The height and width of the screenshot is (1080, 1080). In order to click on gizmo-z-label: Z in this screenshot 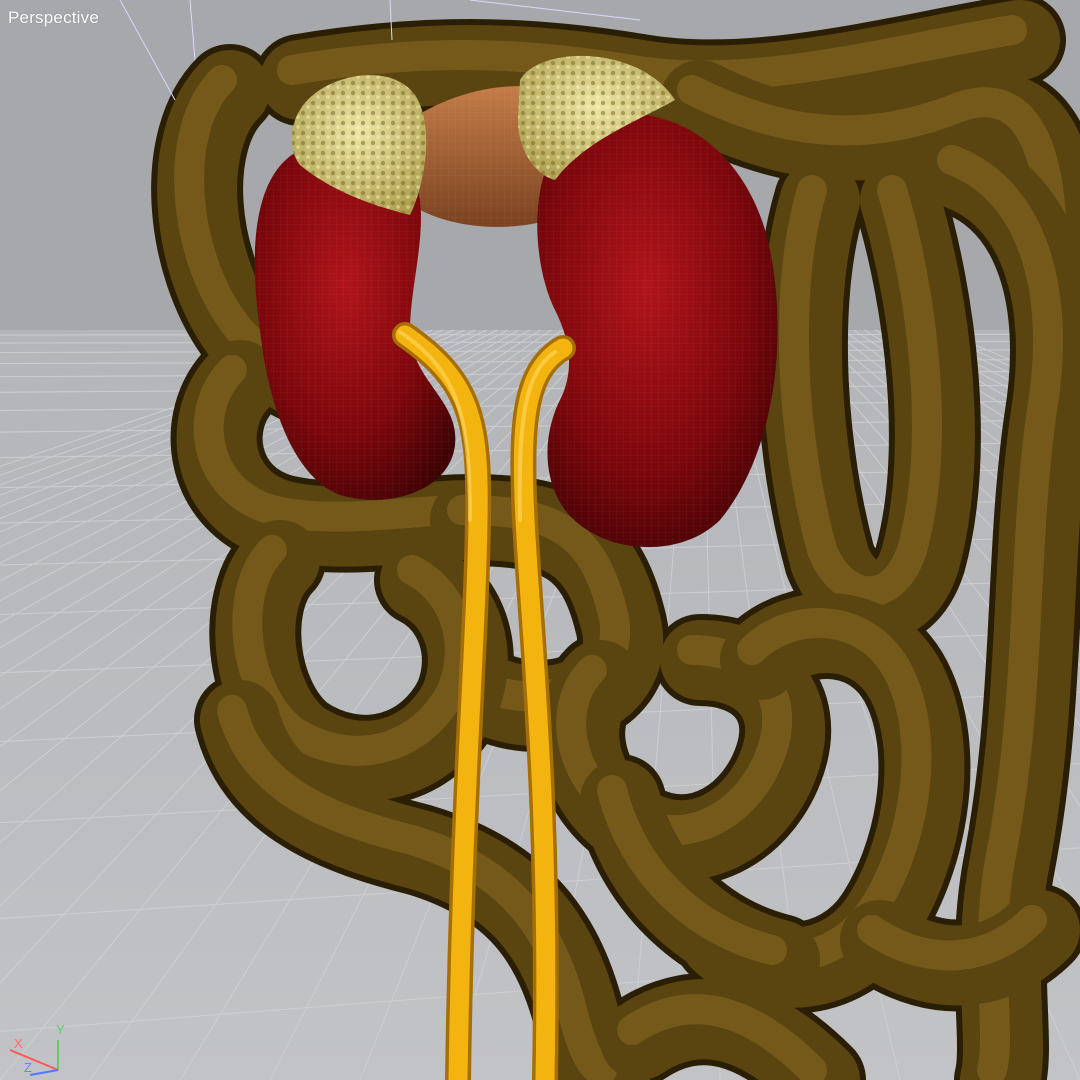, I will do `click(28, 1067)`.